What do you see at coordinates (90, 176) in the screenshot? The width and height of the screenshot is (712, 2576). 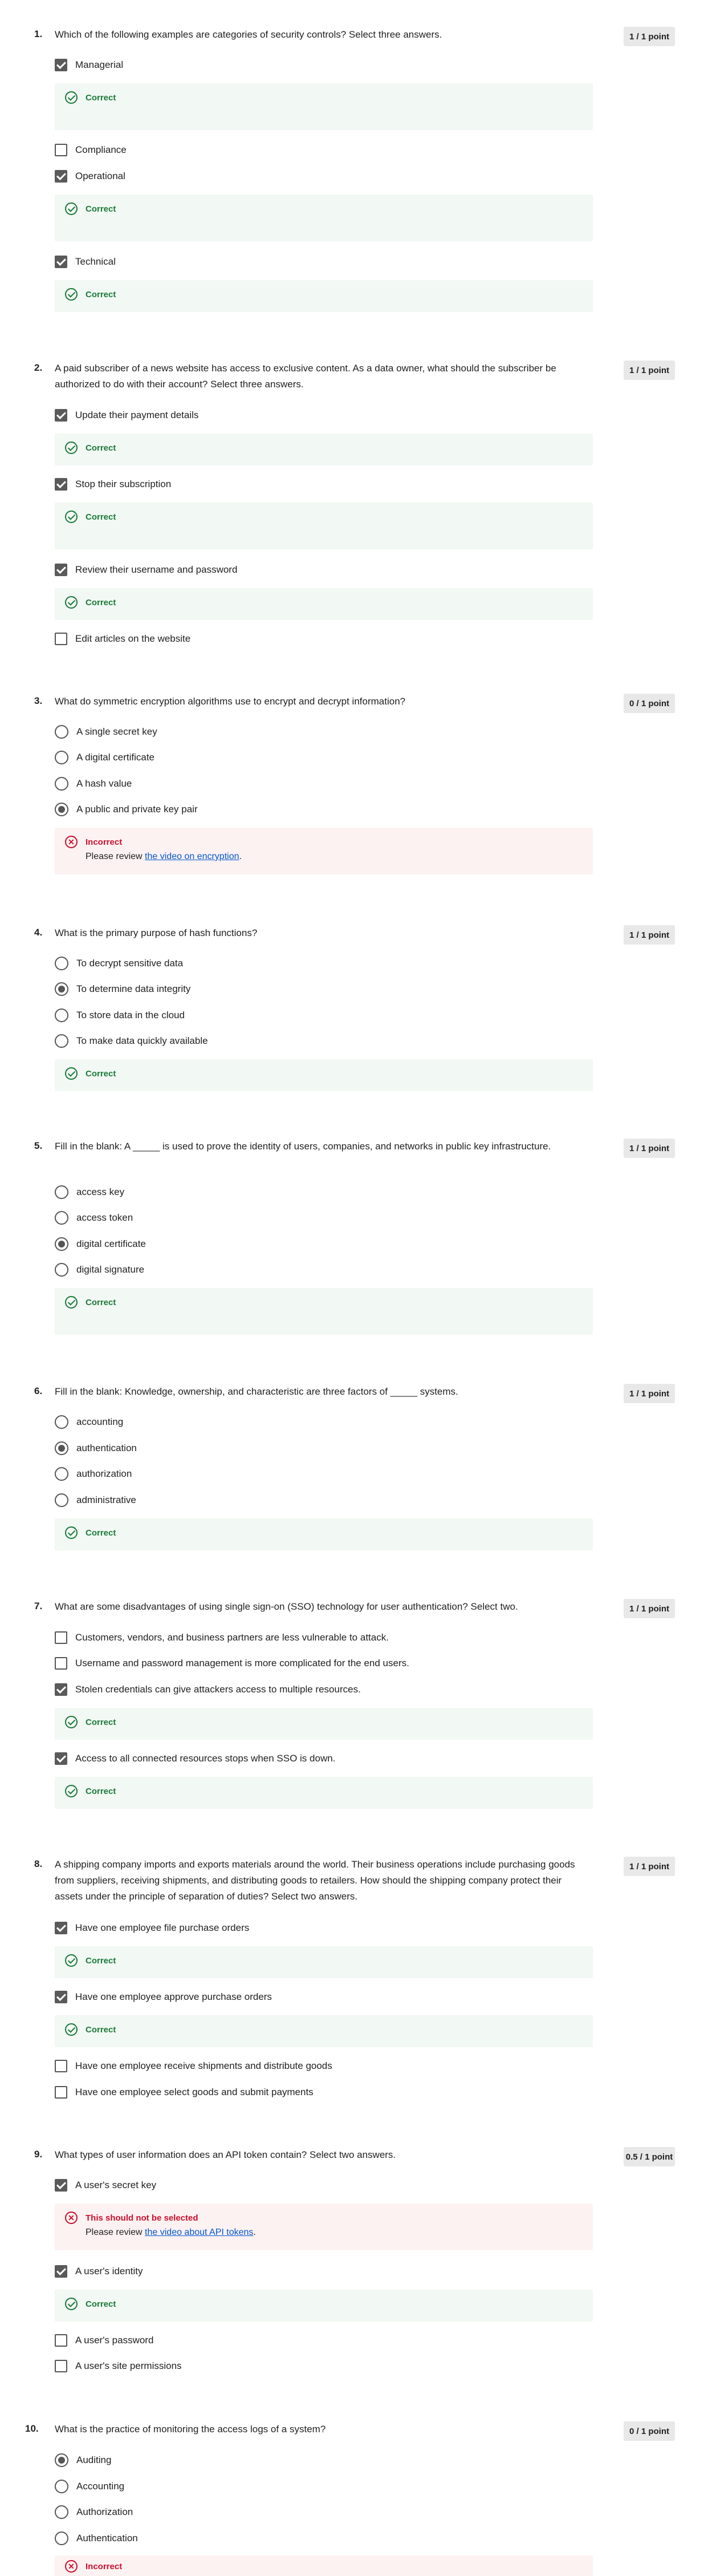 I see `option-checkbox: Operational` at bounding box center [90, 176].